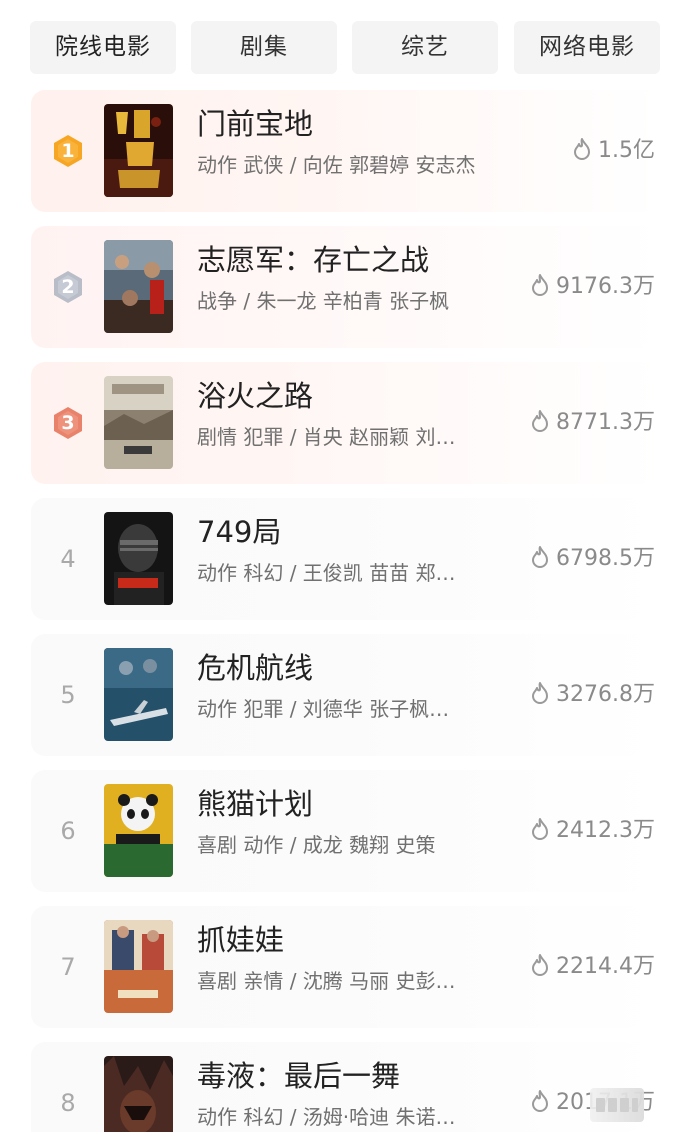  What do you see at coordinates (626, 150) in the screenshot?
I see `heat-value: 1.5亿` at bounding box center [626, 150].